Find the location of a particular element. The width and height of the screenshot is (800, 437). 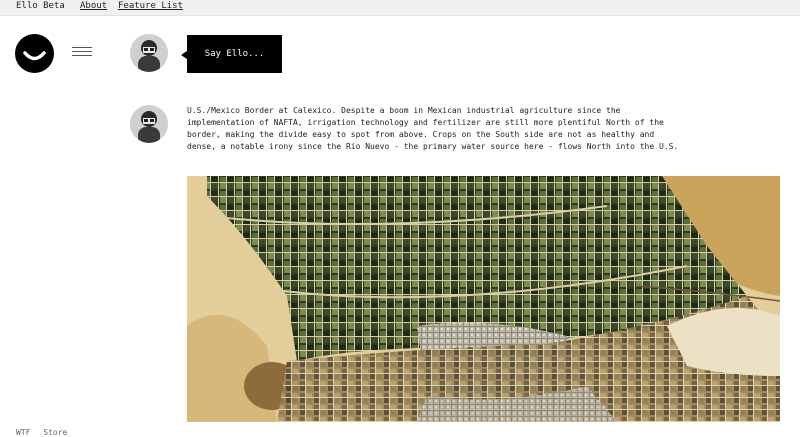

hamburger-menu-icon is located at coordinates (83, 53).